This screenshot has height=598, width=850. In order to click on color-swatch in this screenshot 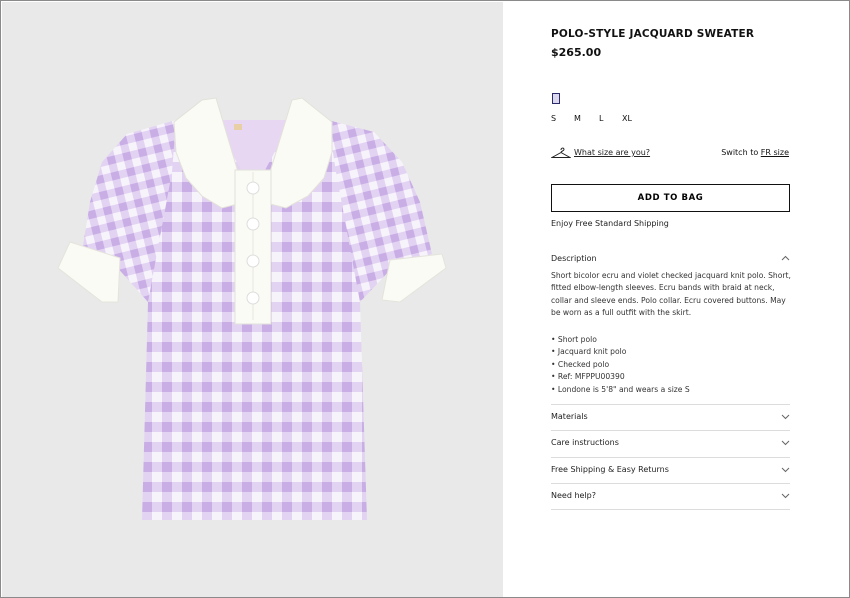, I will do `click(556, 98)`.